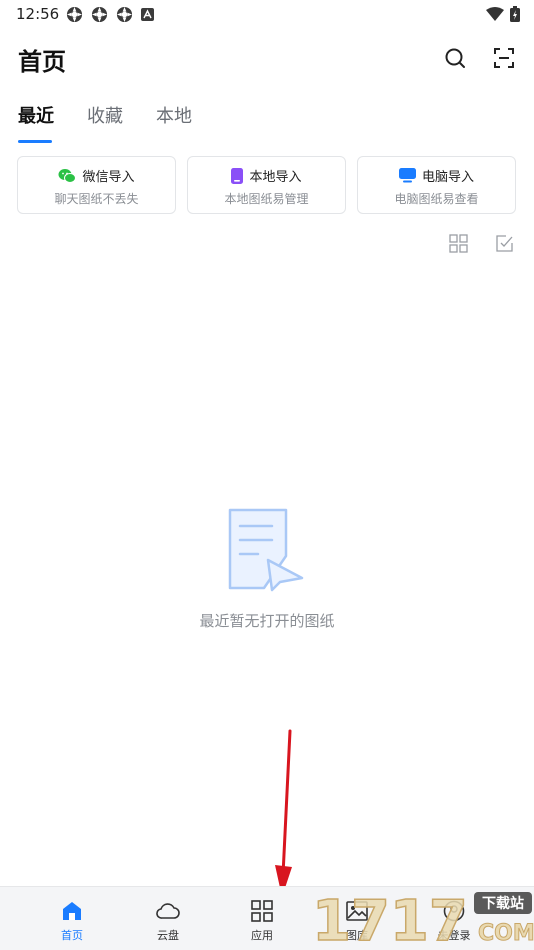 This screenshot has height=950, width=534. Describe the element at coordinates (96, 199) in the screenshot. I see `card-subtitle: 聊天图纸不丢失` at that location.